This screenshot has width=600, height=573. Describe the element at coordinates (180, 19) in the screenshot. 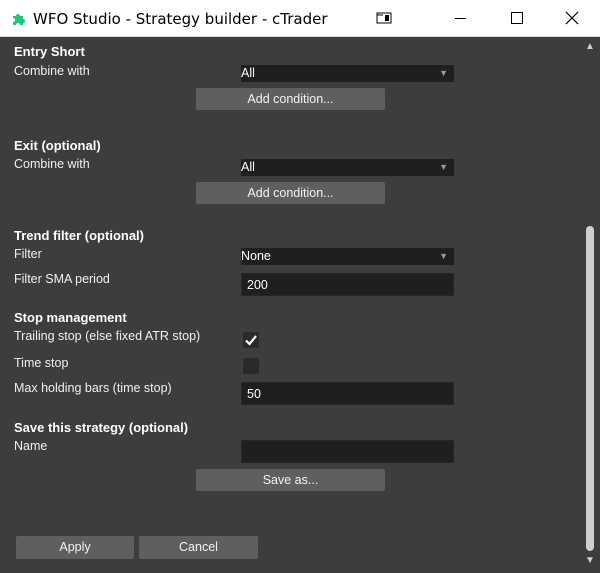

I see `window-title: WFO Studio - Strategy builder - cTrader` at that location.